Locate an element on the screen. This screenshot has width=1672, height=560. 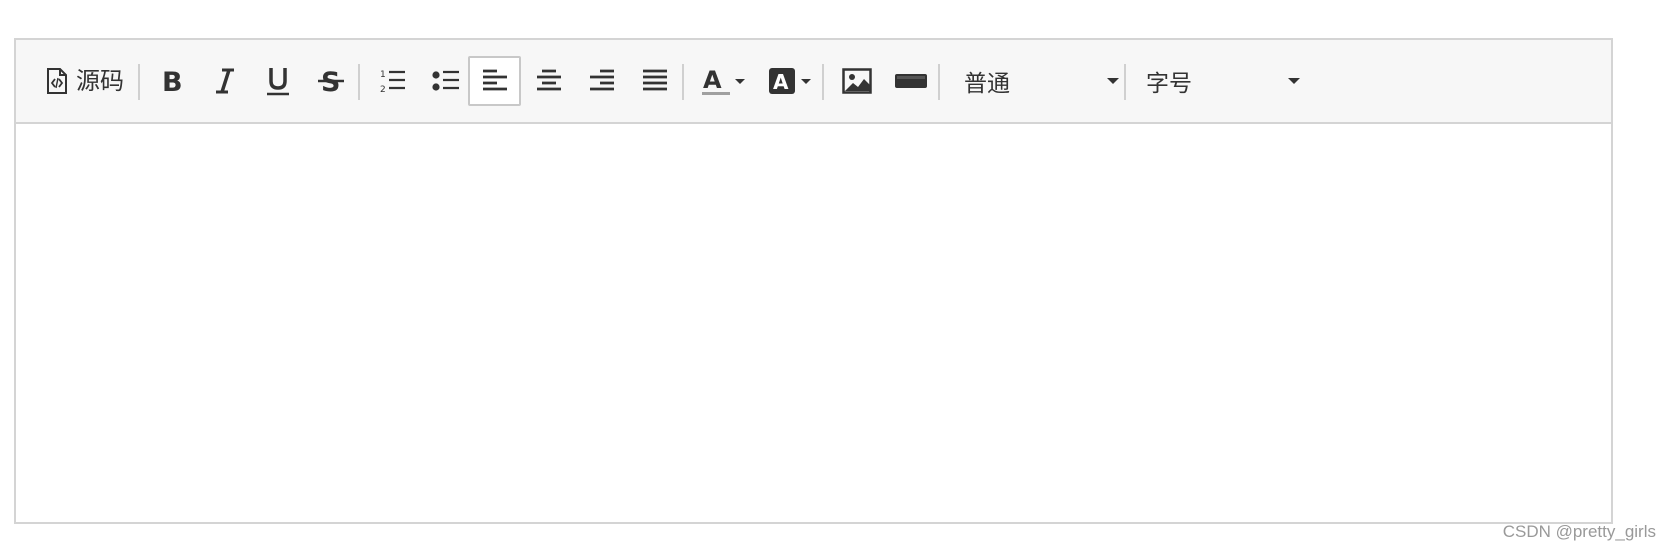
background-color-icon: A is located at coordinates (791, 81).